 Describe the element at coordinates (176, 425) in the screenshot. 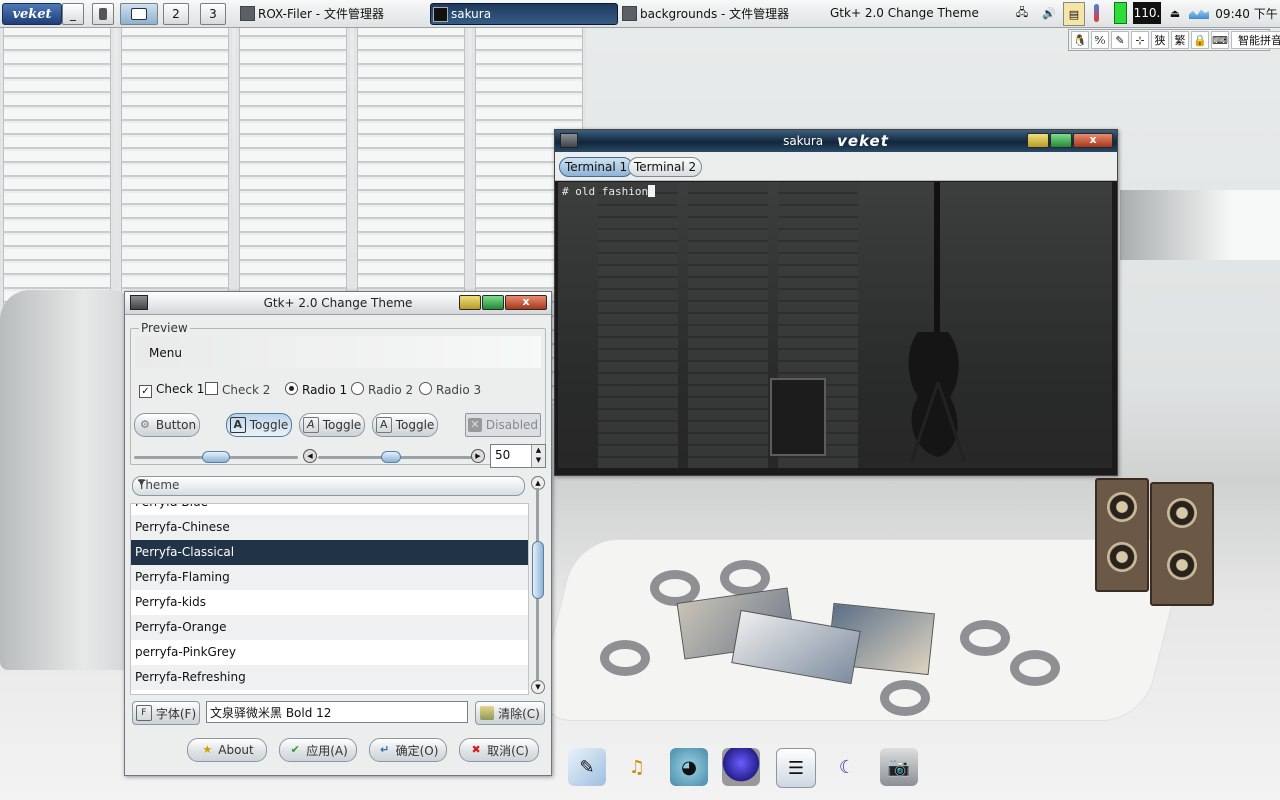

I see `preview-button-label: Button` at that location.